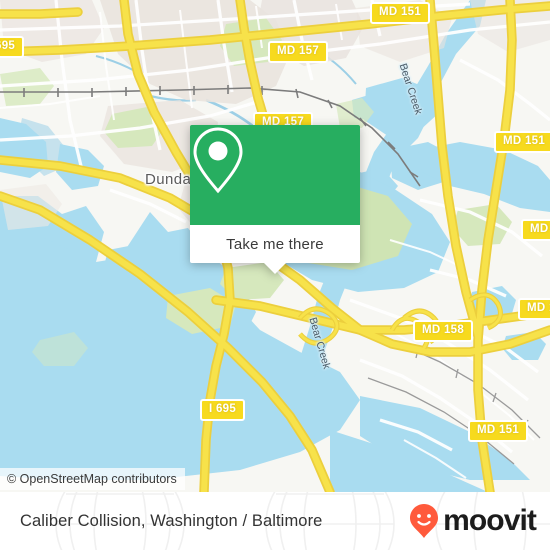 The width and height of the screenshot is (550, 550). What do you see at coordinates (534, 309) in the screenshot?
I see `road-shield-md-1-edge-lower: MD 1` at bounding box center [534, 309].